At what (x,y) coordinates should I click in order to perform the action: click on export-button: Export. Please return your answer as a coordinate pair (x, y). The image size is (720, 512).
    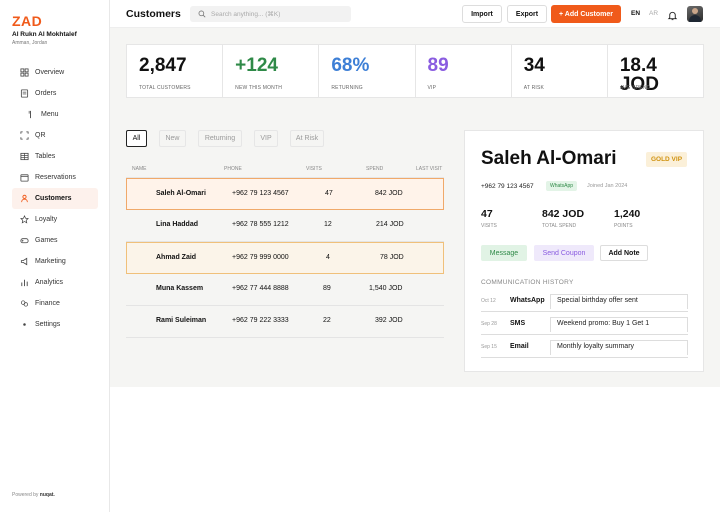
    Looking at the image, I should click on (527, 14).